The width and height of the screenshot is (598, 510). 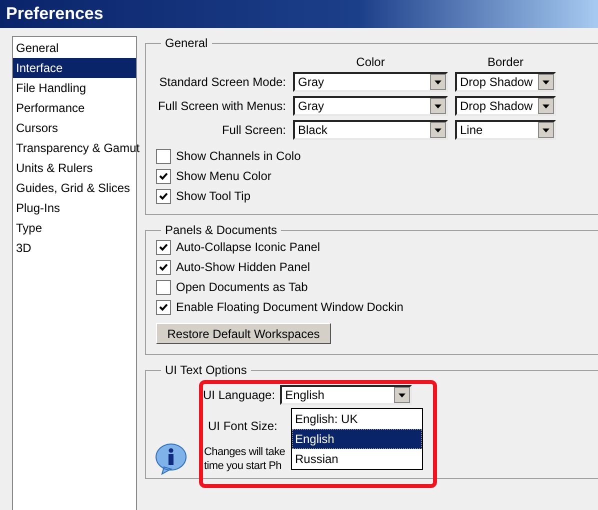 I want to click on category-item: General, so click(x=74, y=48).